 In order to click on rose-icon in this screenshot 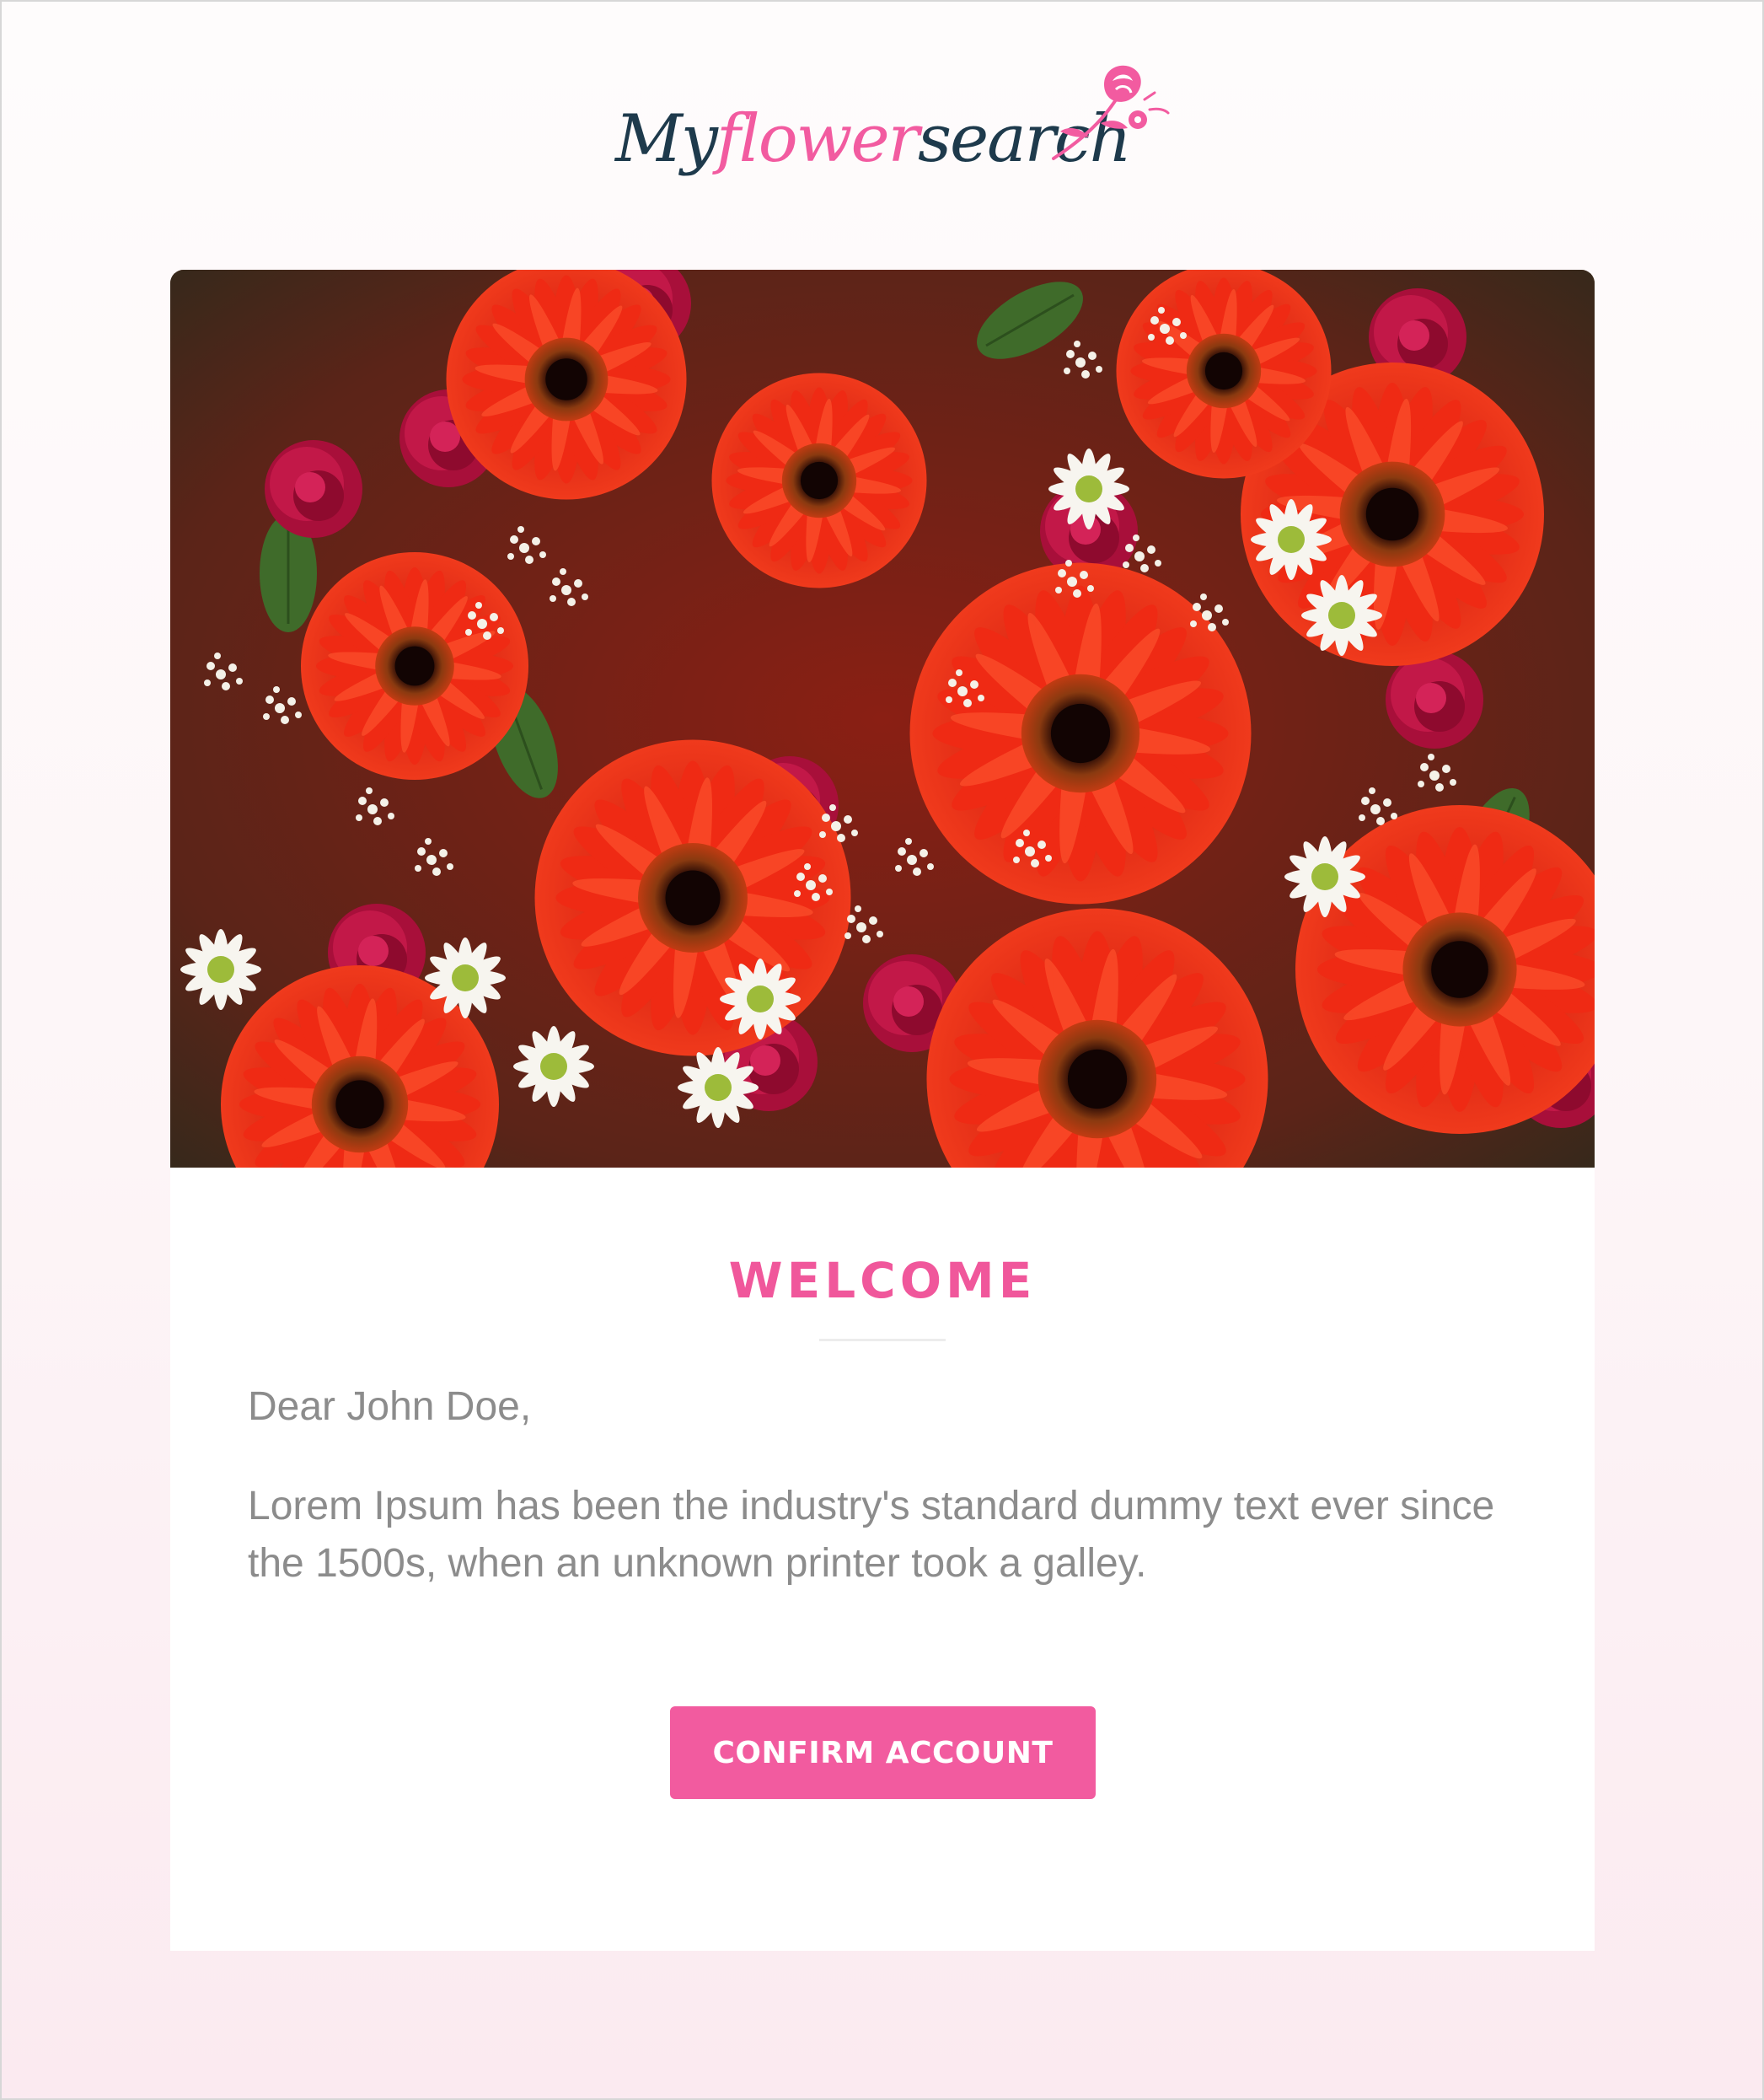, I will do `click(1111, 113)`.